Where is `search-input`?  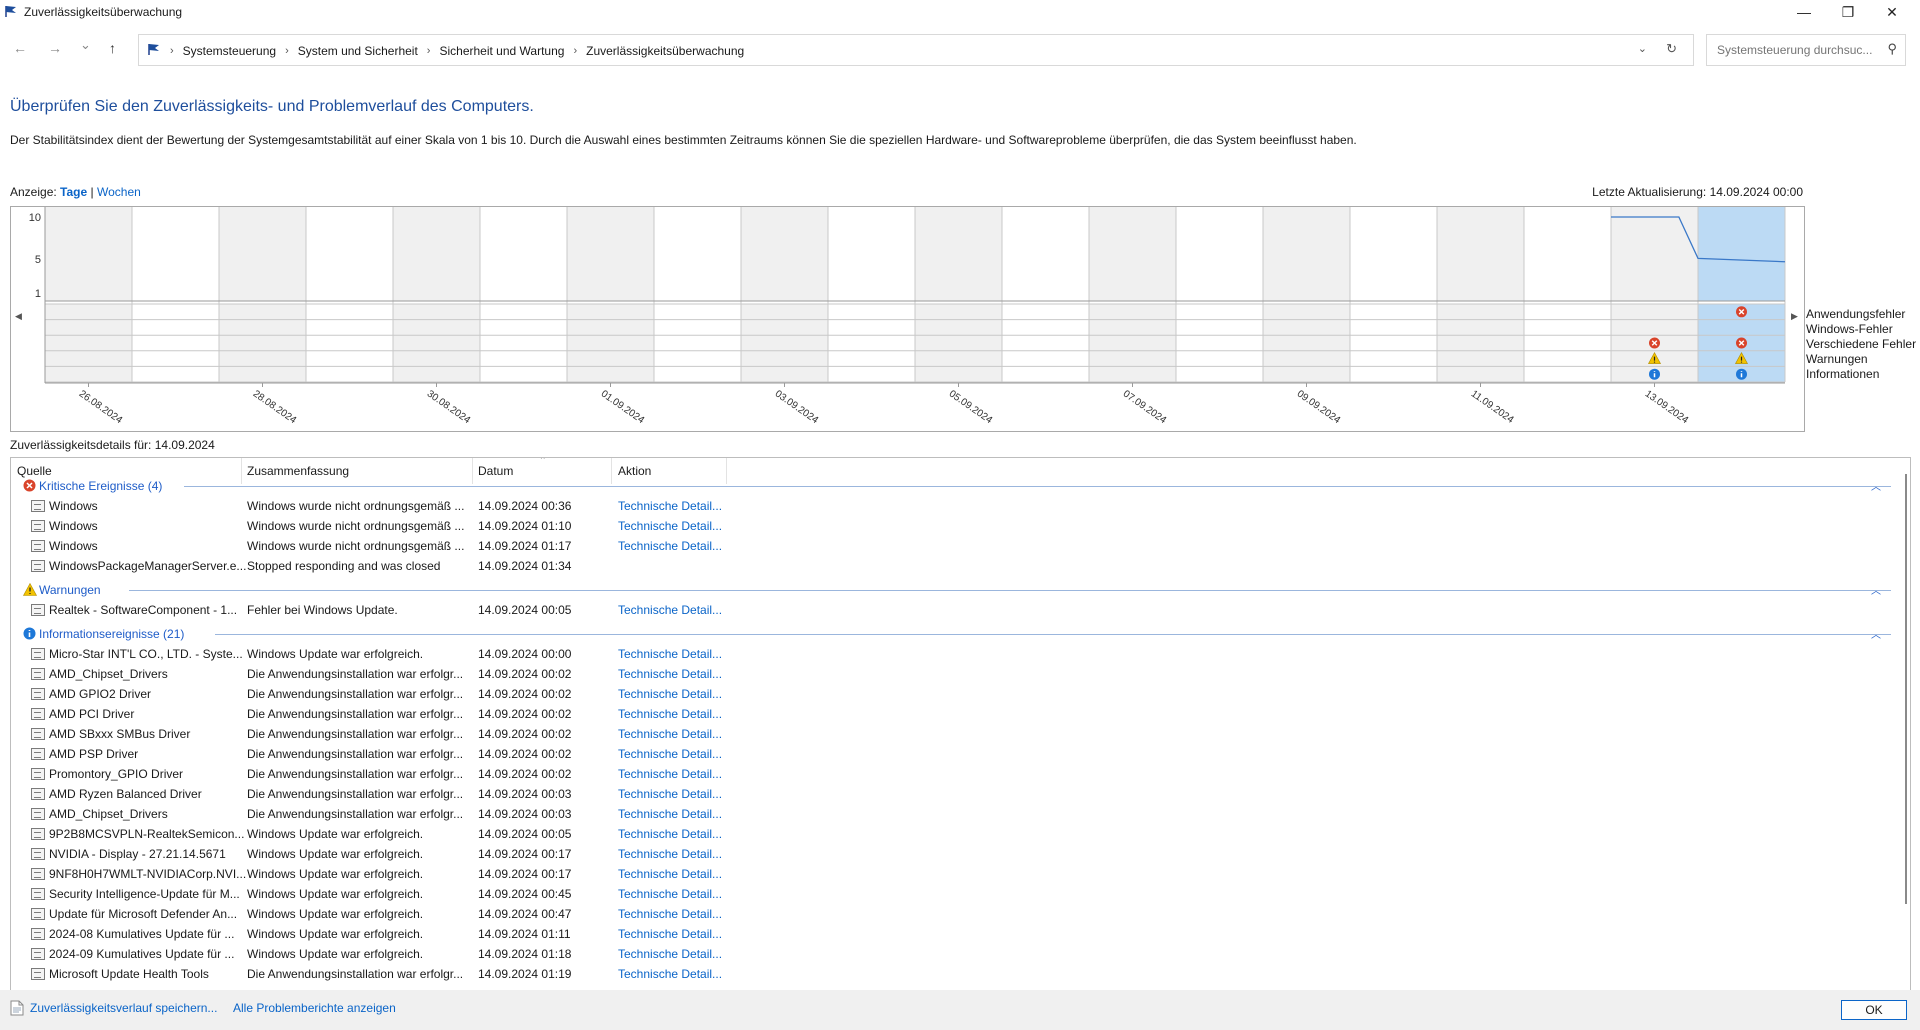 search-input is located at coordinates (1797, 50).